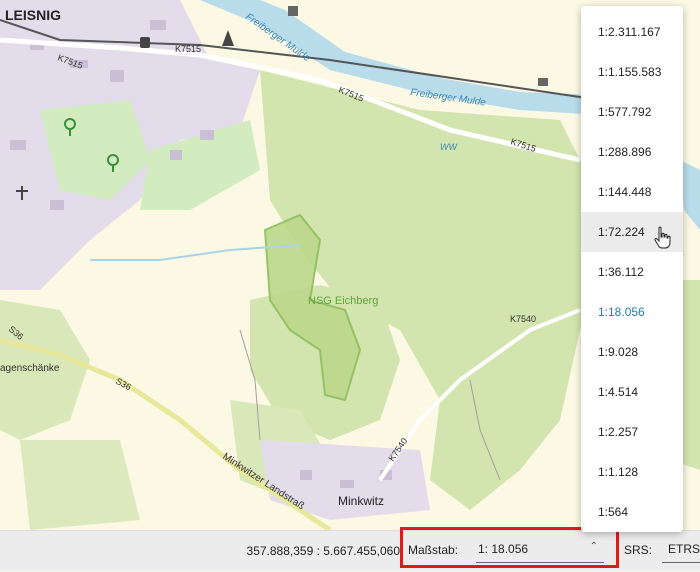 The height and width of the screenshot is (572, 700). What do you see at coordinates (684, 549) in the screenshot?
I see `srs-value: ETRS` at bounding box center [684, 549].